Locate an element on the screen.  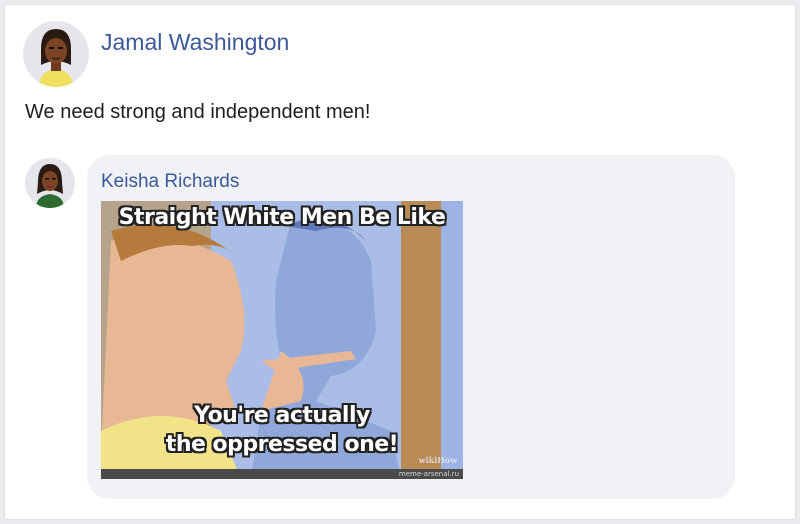
comment-author-name: Keisha Richards is located at coordinates (170, 182).